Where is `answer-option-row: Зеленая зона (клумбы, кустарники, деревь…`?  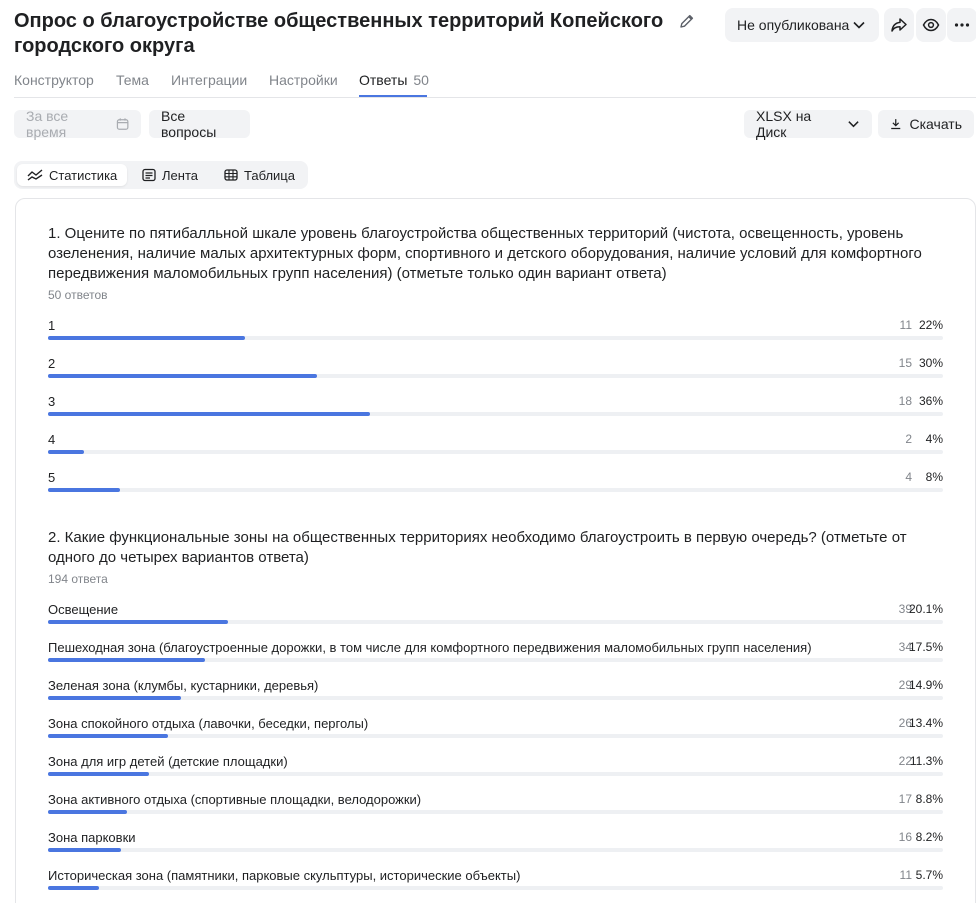 answer-option-row: Зеленая зона (клумбы, кустарники, деревь… is located at coordinates (495, 690).